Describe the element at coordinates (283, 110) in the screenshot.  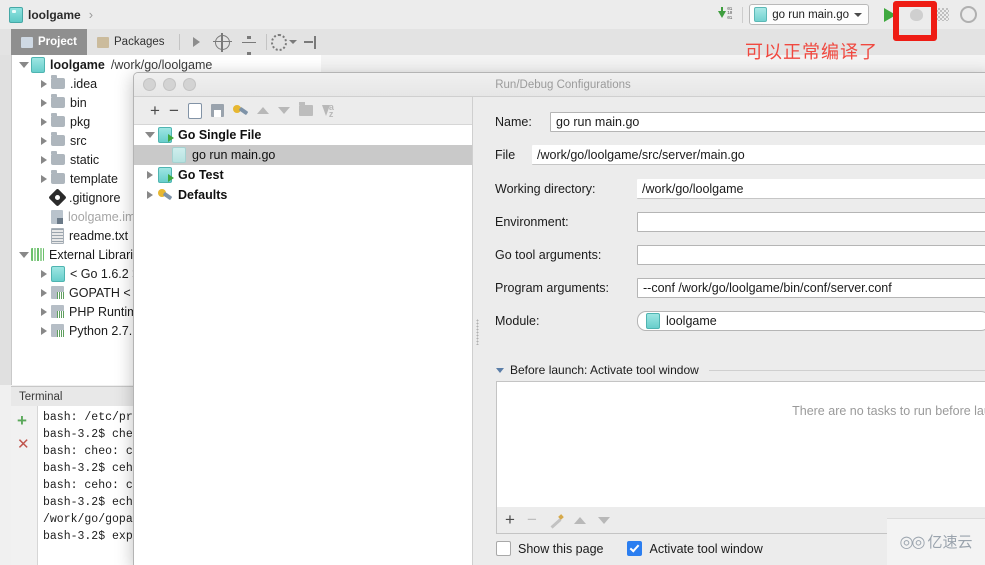
I see `move-down-icon` at that location.